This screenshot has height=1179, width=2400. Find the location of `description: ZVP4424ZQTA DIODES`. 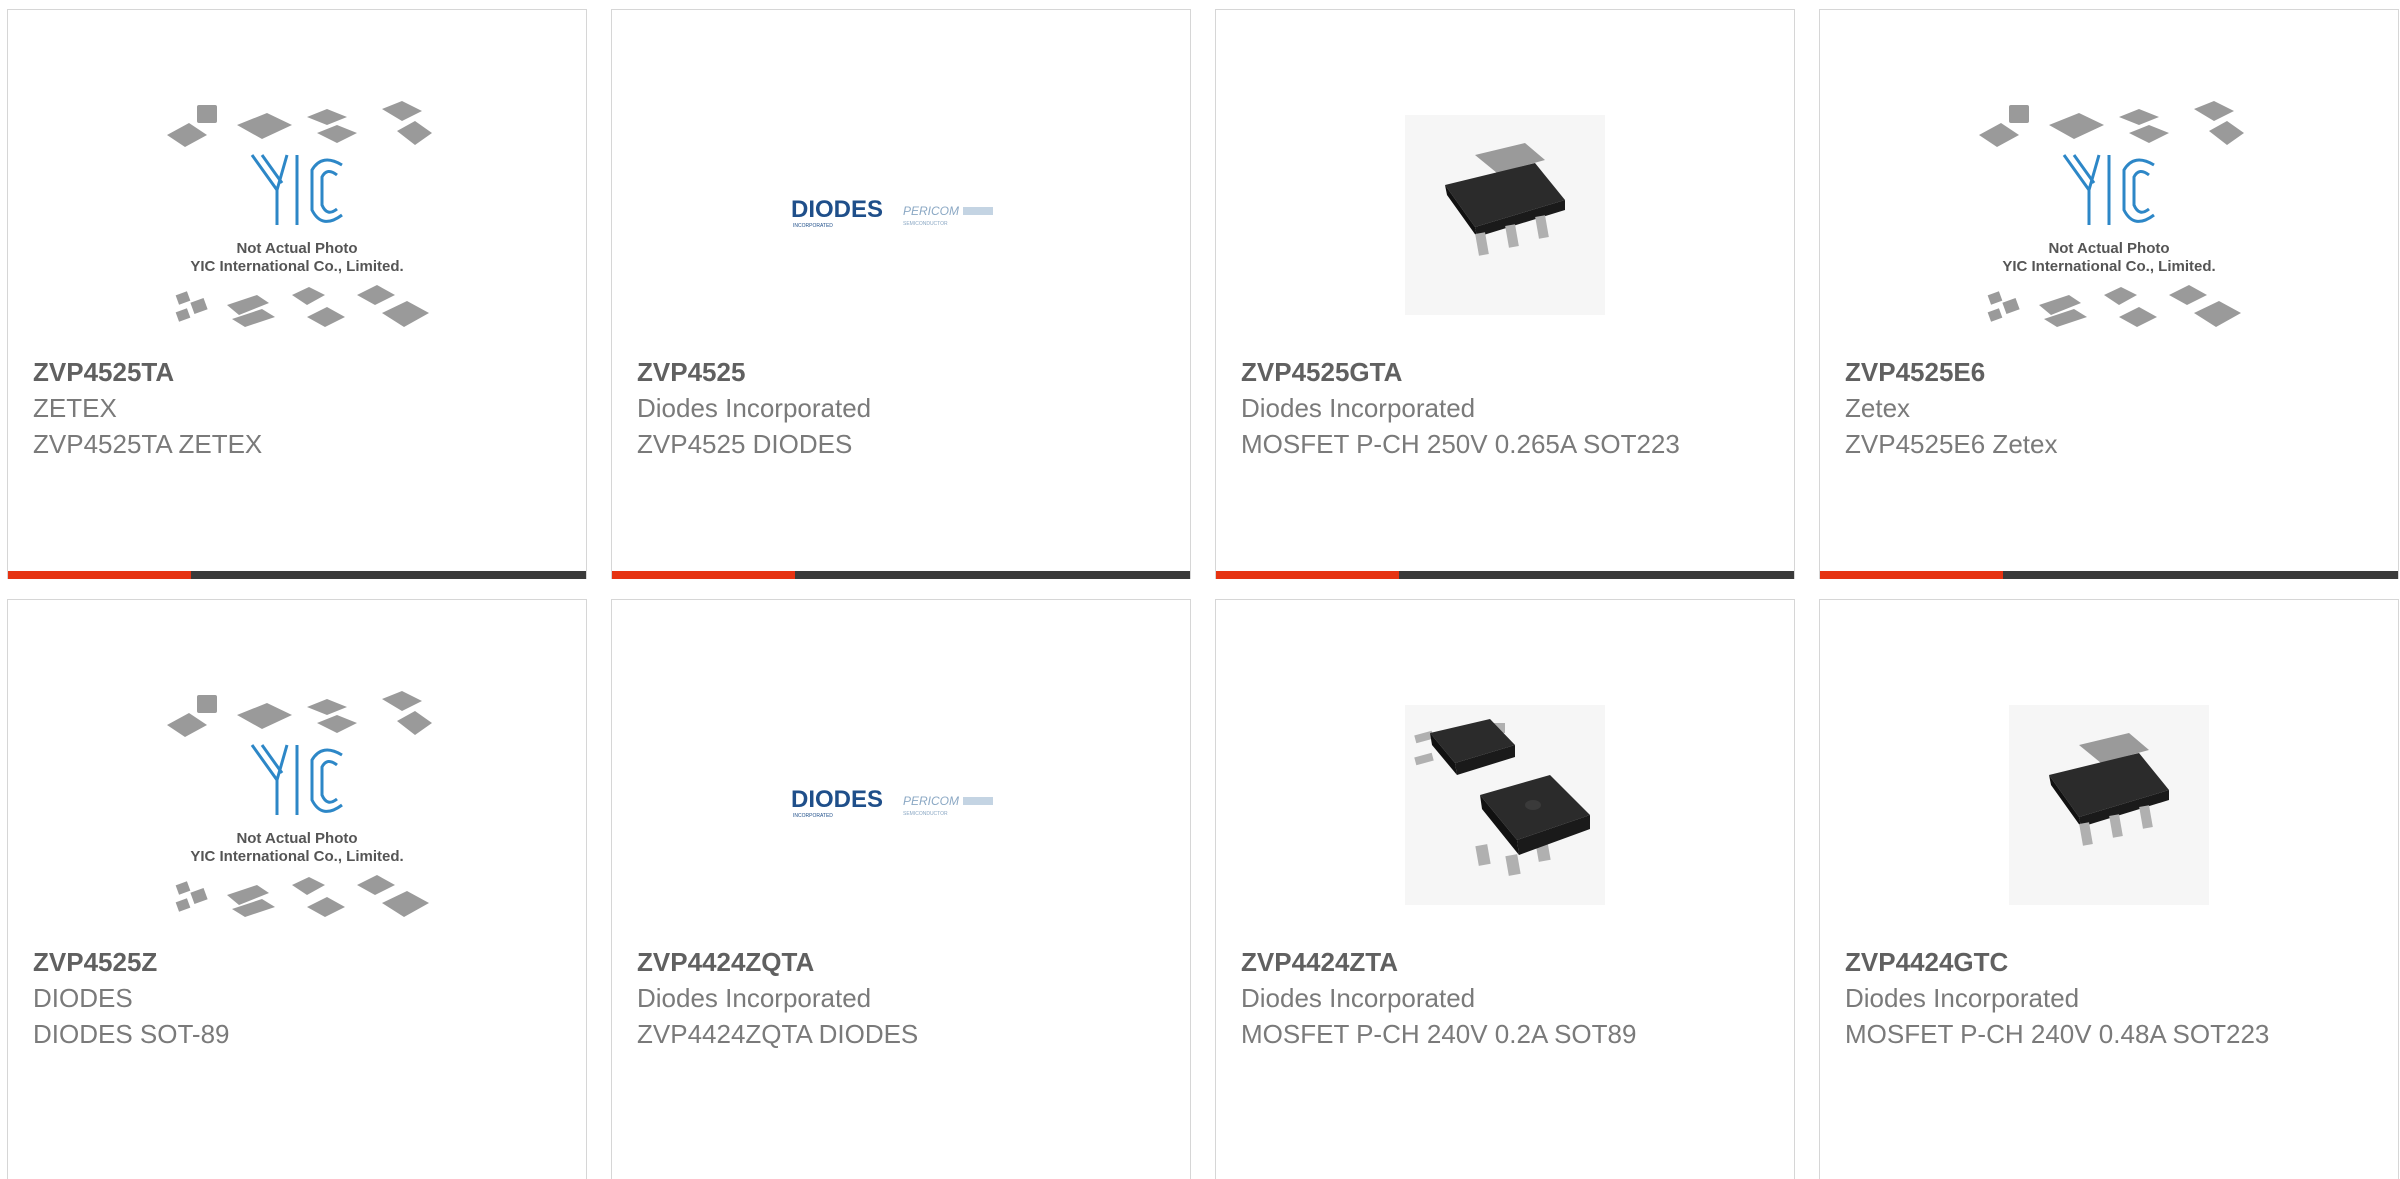

description: ZVP4424ZQTA DIODES is located at coordinates (778, 1034).